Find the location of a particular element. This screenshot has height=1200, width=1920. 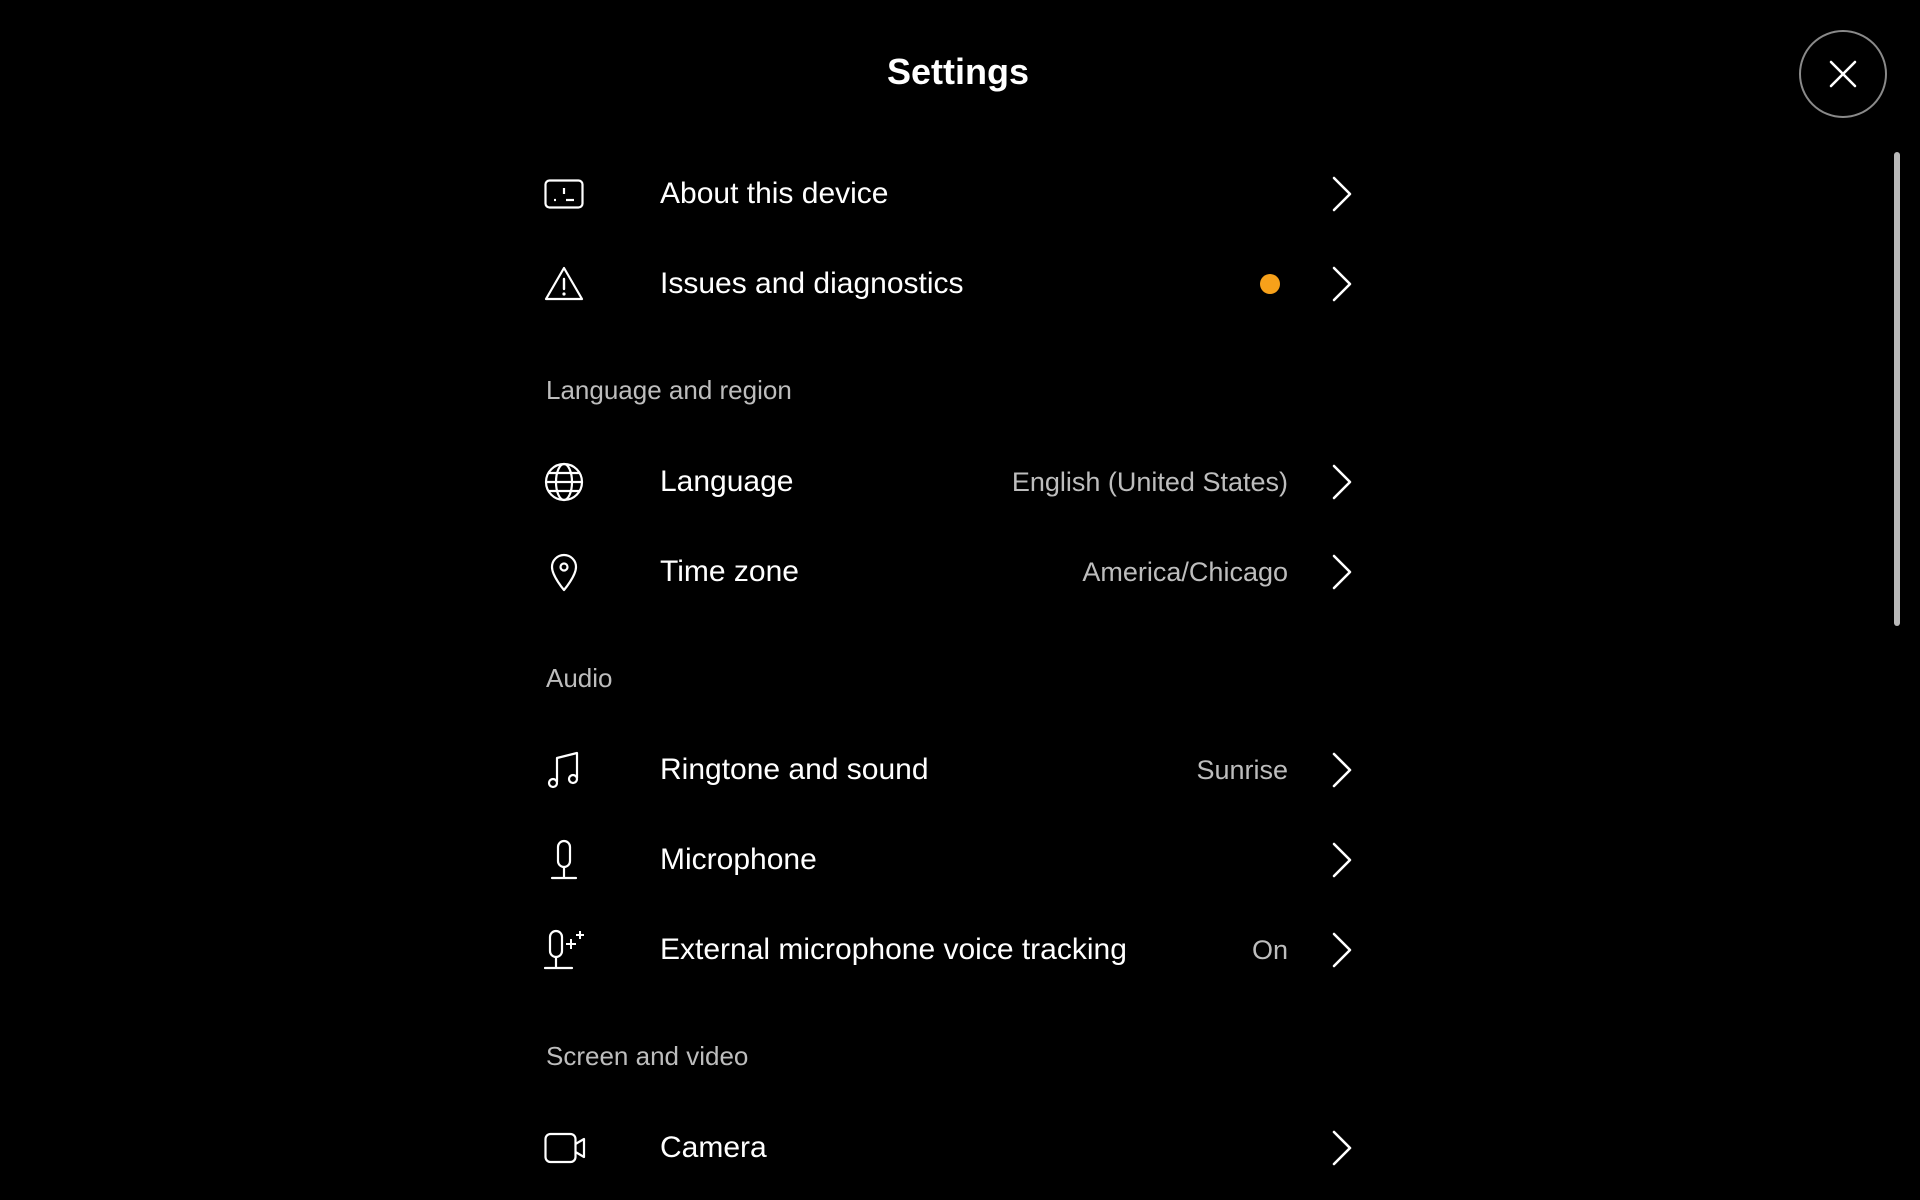

camera-item: Camera is located at coordinates (955, 1148).